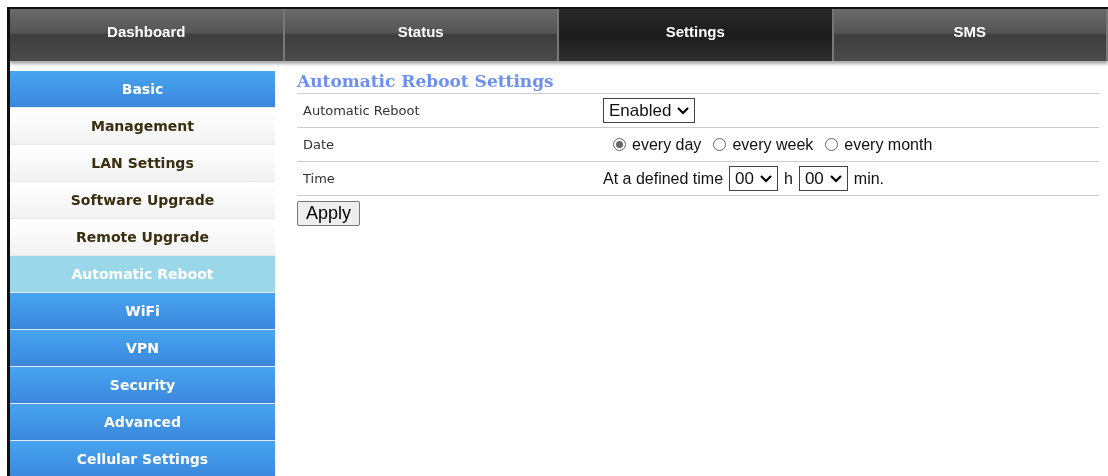  What do you see at coordinates (823, 178) in the screenshot?
I see `minute-select: 00` at bounding box center [823, 178].